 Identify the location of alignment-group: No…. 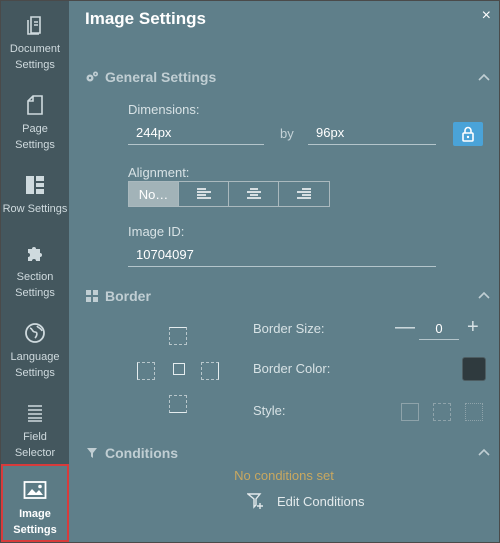
(229, 194).